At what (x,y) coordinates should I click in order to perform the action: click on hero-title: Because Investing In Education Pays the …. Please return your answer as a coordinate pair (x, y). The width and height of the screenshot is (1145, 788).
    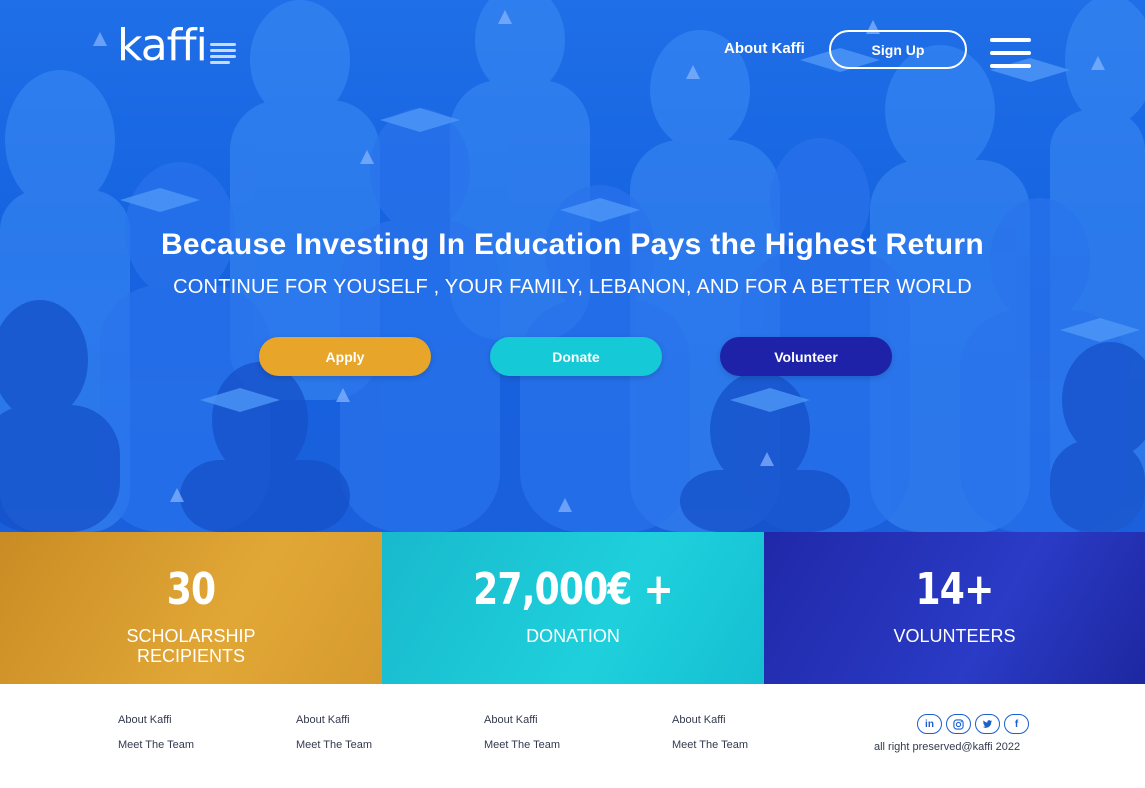
    Looking at the image, I should click on (572, 244).